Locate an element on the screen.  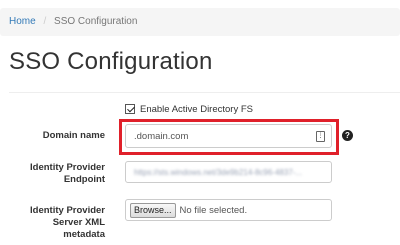
adfs-checkbox-label: Enable Active Directory FS is located at coordinates (196, 109).